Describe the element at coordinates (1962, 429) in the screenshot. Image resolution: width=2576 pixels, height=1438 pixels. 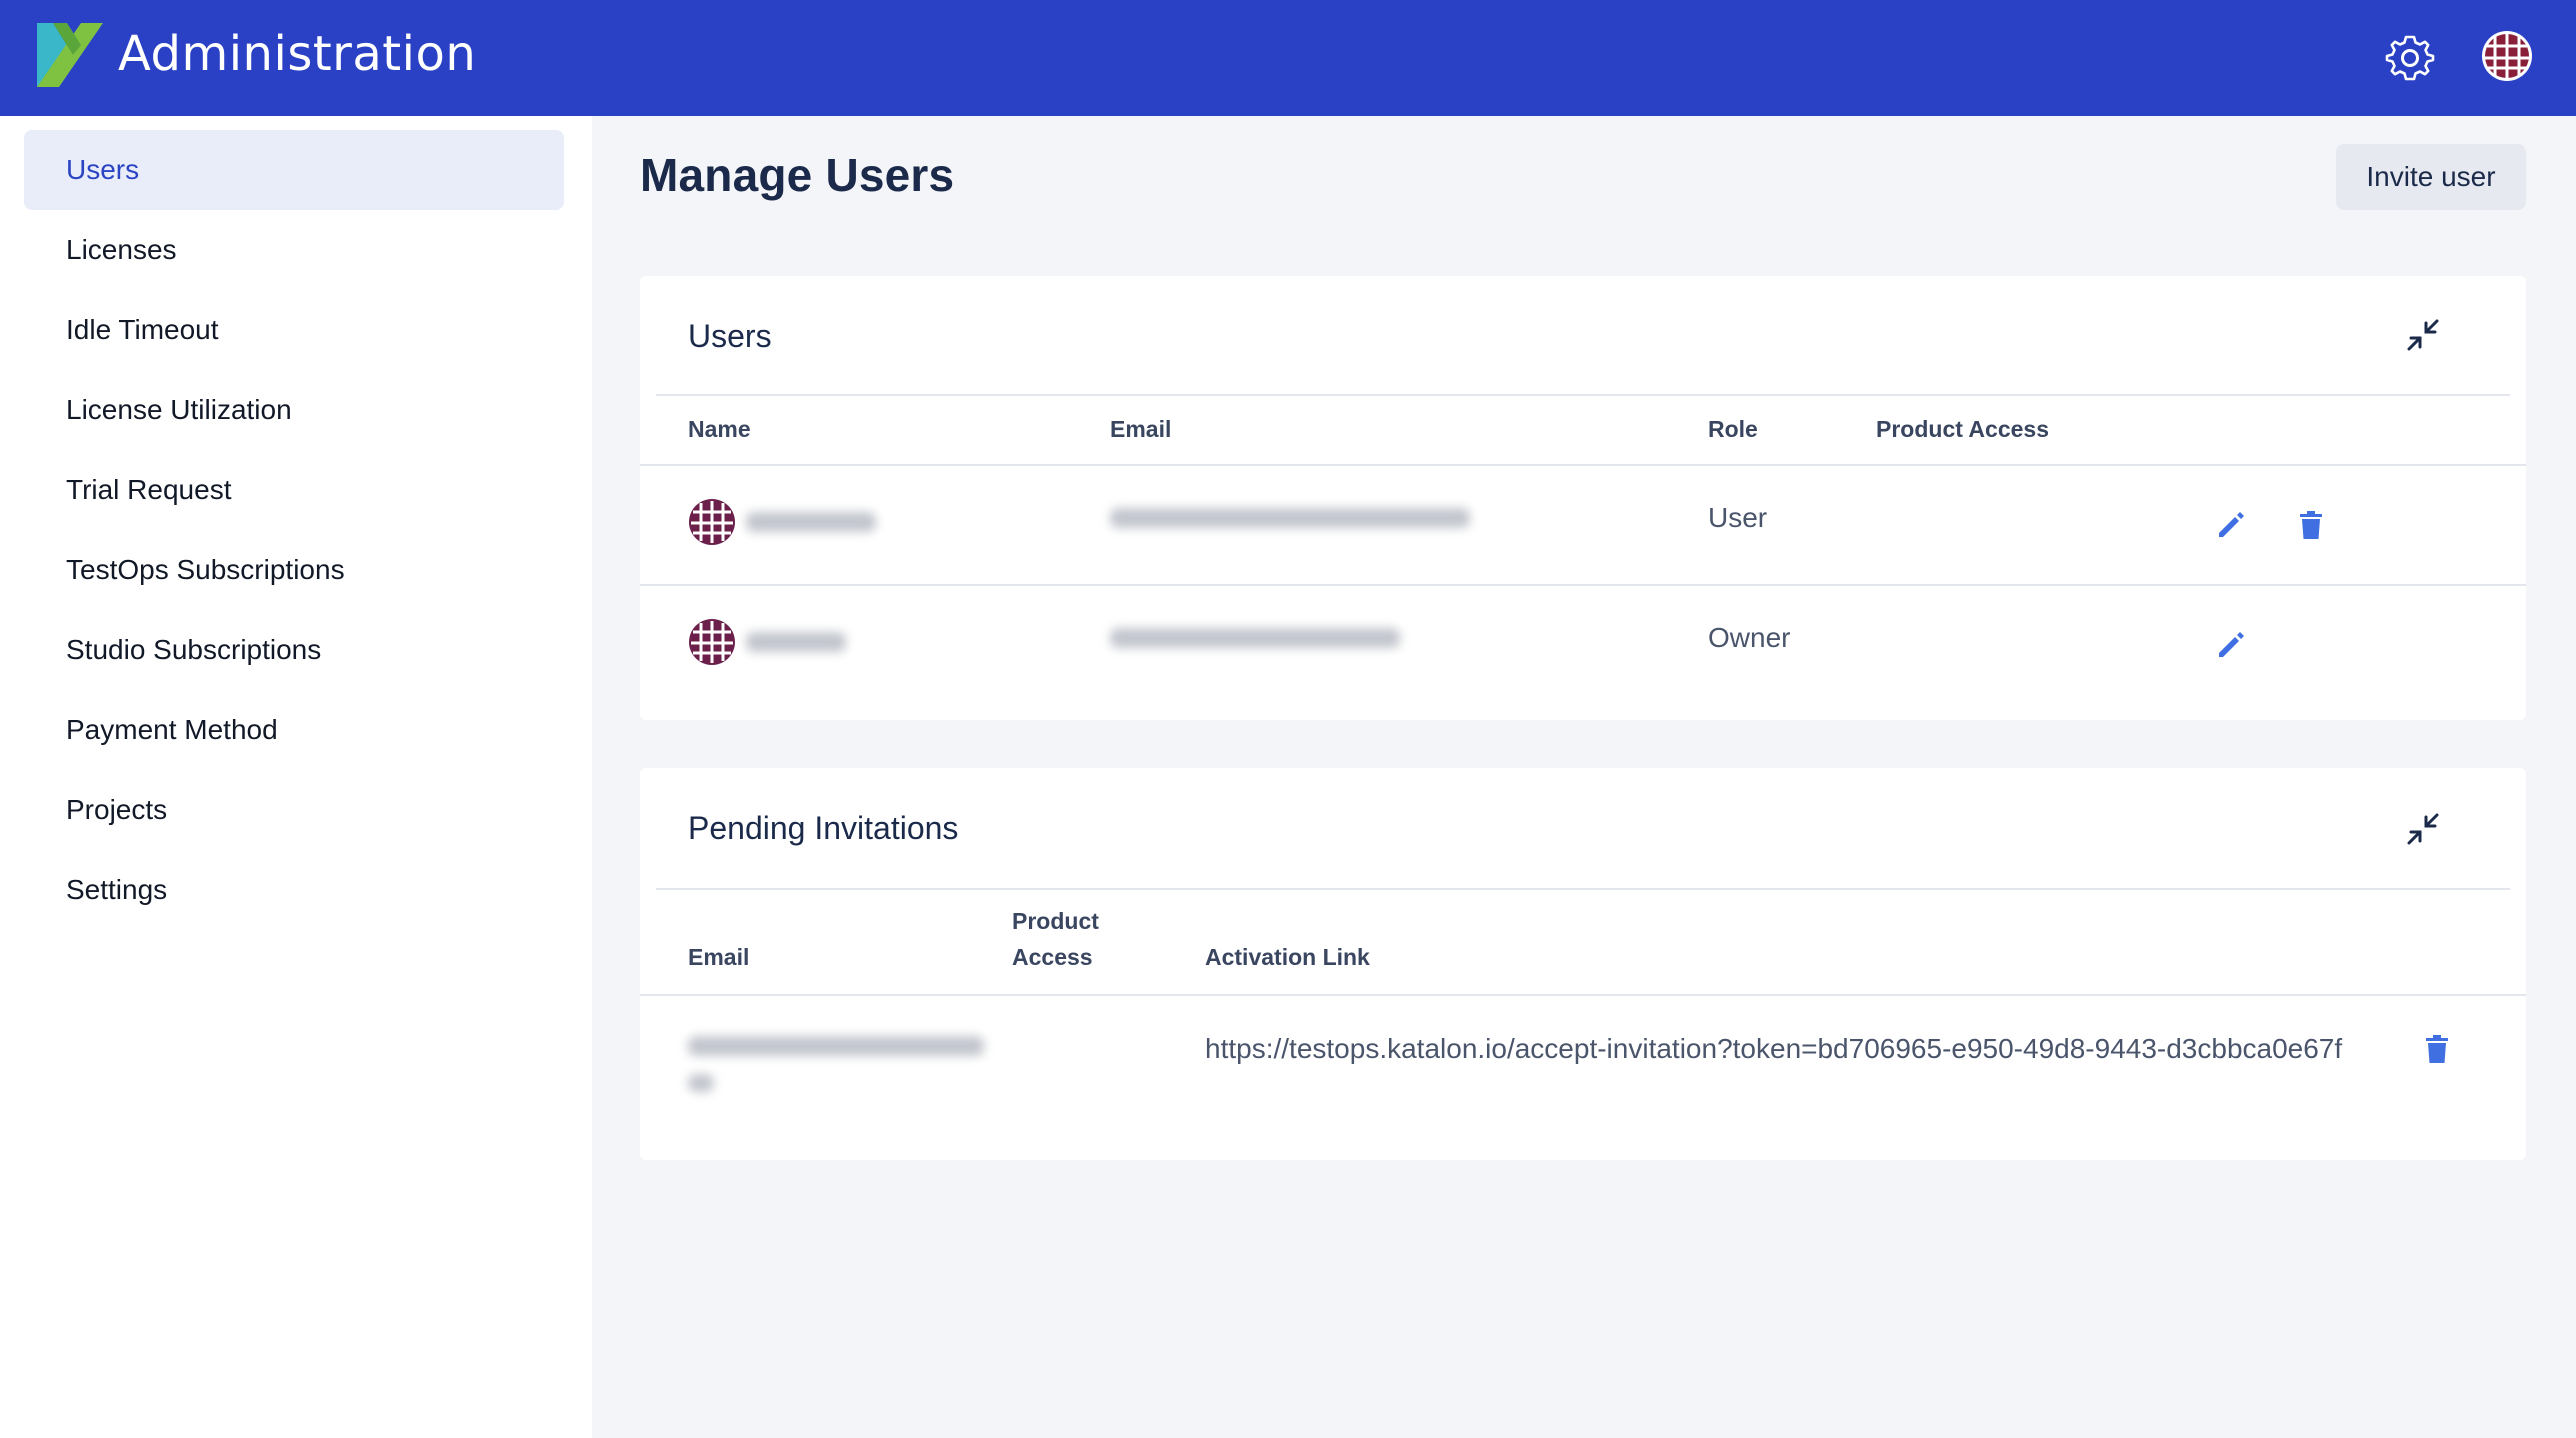
I see `column-header-product-access: Product Access` at that location.